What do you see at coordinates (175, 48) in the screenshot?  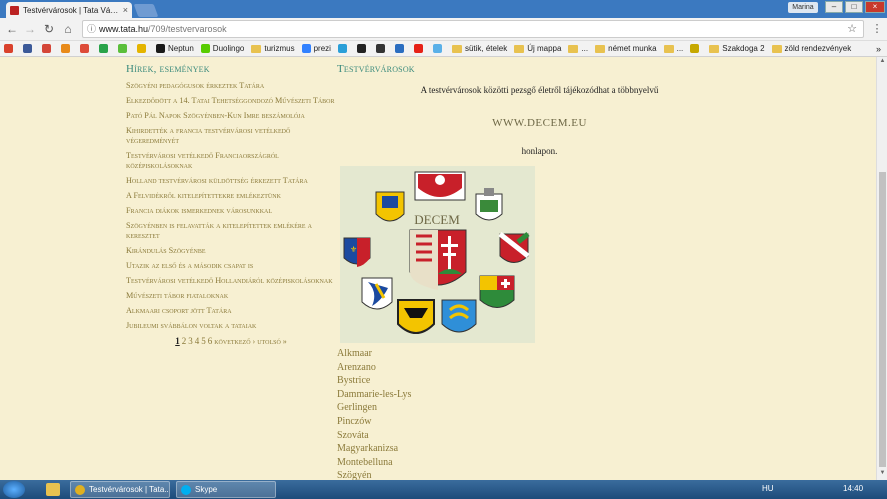 I see `bookmark-item: Neptun` at bounding box center [175, 48].